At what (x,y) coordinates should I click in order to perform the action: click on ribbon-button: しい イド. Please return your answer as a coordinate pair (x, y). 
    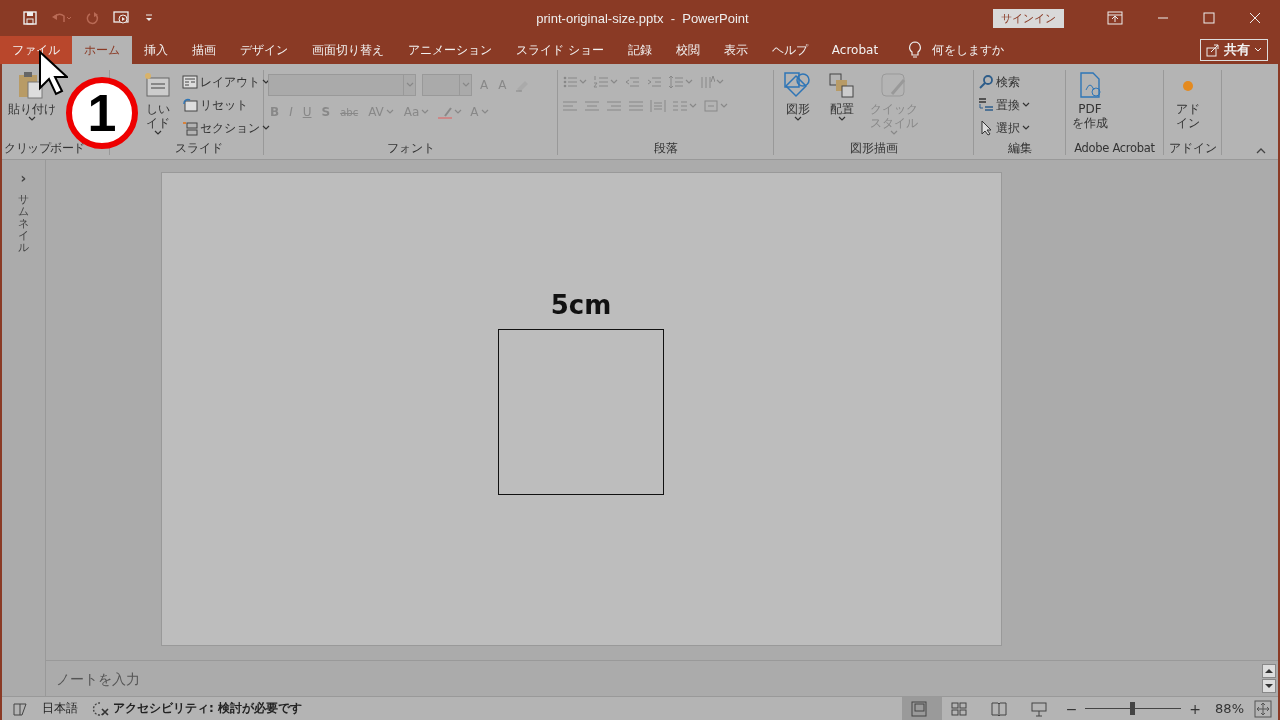
    Looking at the image, I should click on (158, 105).